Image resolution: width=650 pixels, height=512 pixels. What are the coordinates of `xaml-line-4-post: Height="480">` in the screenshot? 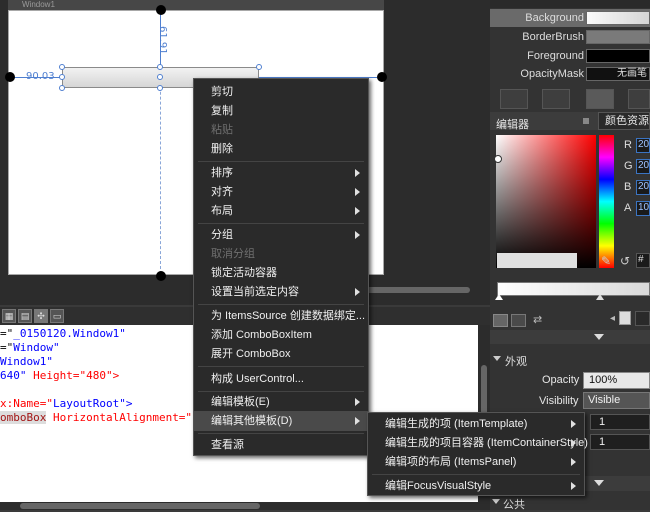 It's located at (73, 375).